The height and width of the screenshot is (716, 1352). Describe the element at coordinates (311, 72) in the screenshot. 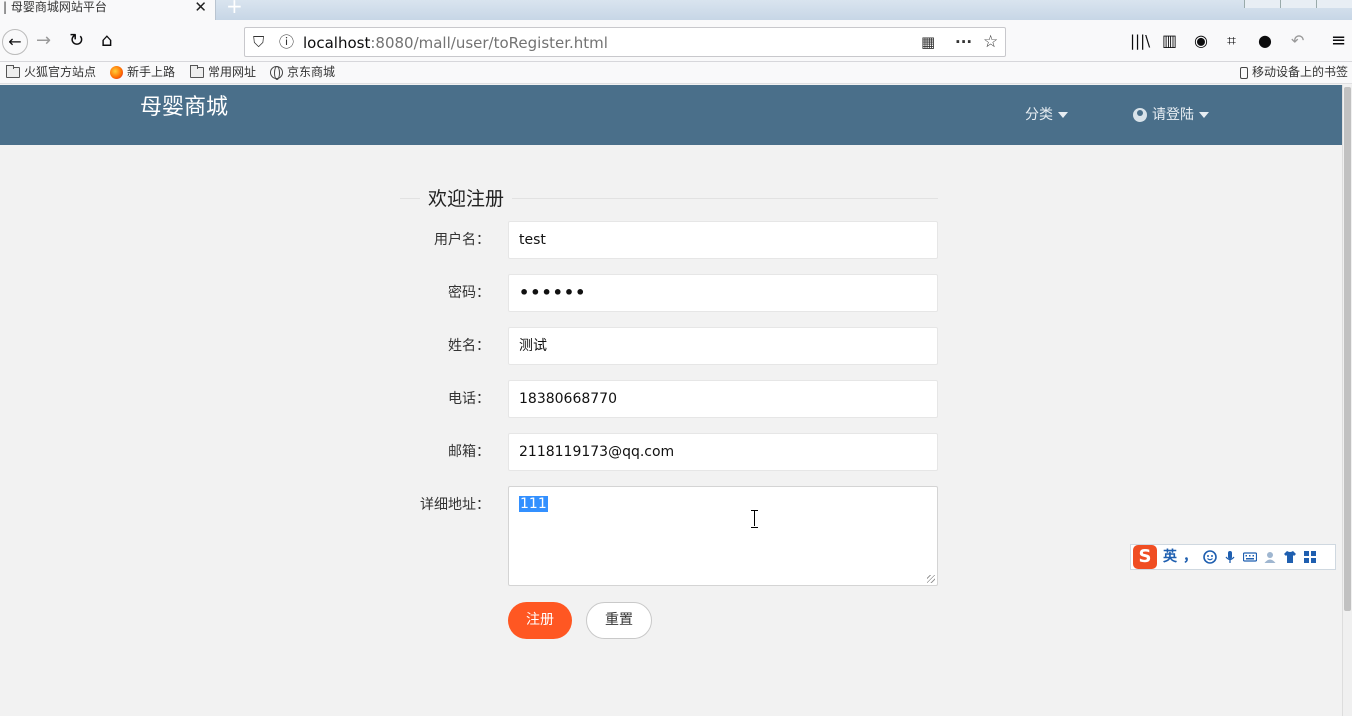

I see `bookmark-label: 京东商城` at that location.